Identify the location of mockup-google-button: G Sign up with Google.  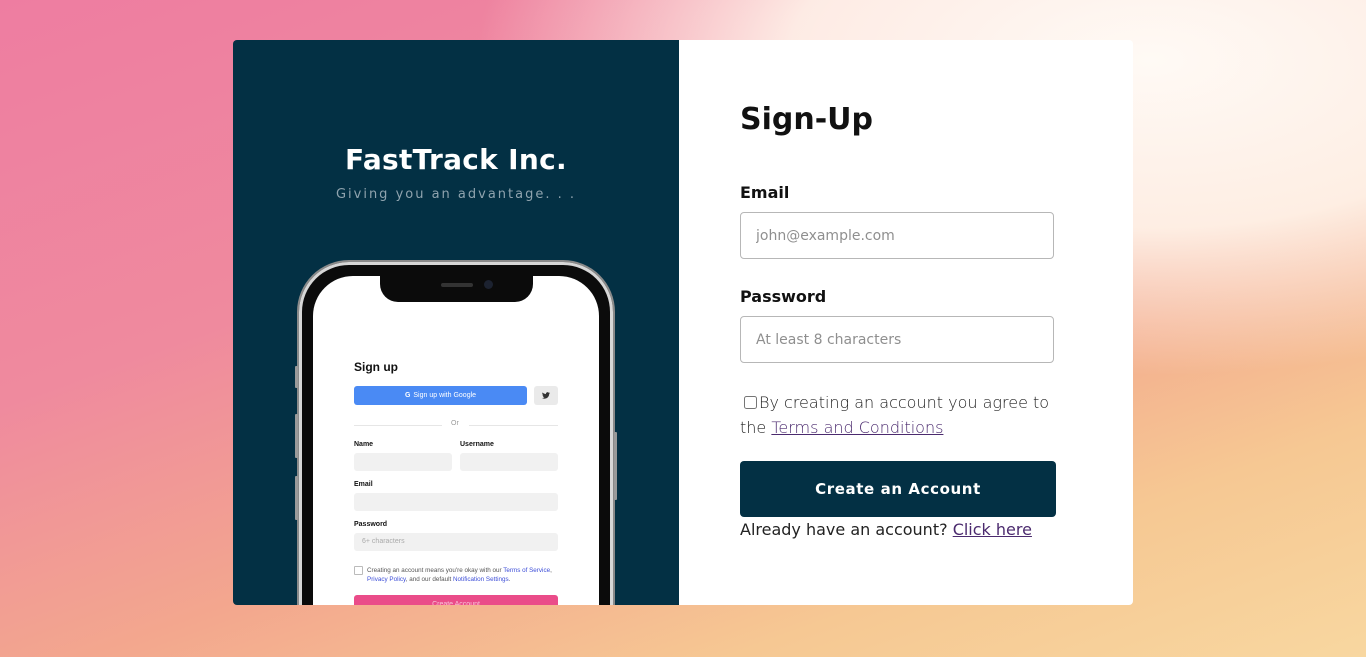
(440, 395).